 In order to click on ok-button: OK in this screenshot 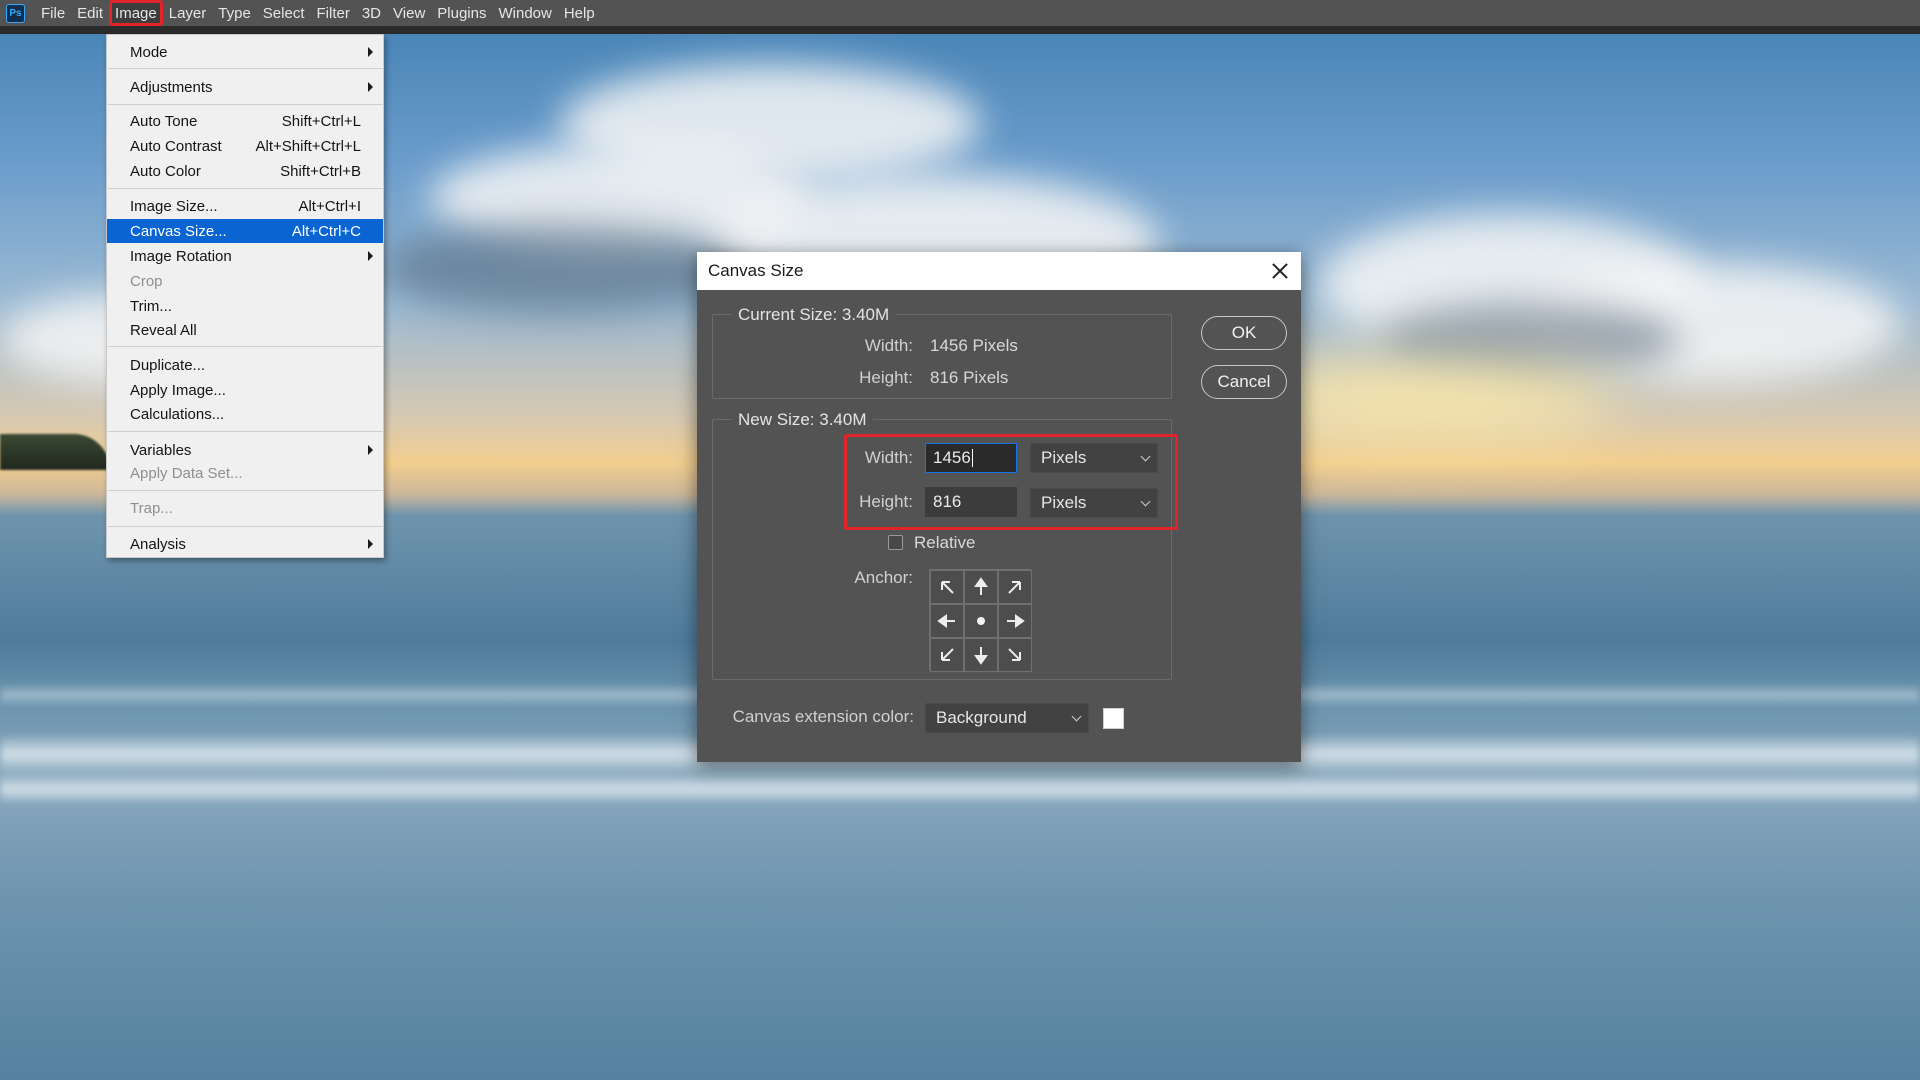, I will do `click(1244, 333)`.